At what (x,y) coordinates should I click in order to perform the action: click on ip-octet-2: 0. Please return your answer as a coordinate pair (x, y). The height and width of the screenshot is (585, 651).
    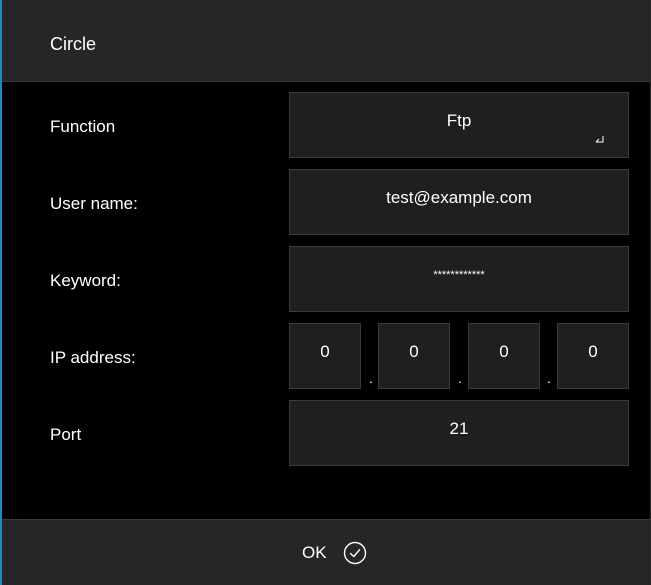
    Looking at the image, I should click on (414, 356).